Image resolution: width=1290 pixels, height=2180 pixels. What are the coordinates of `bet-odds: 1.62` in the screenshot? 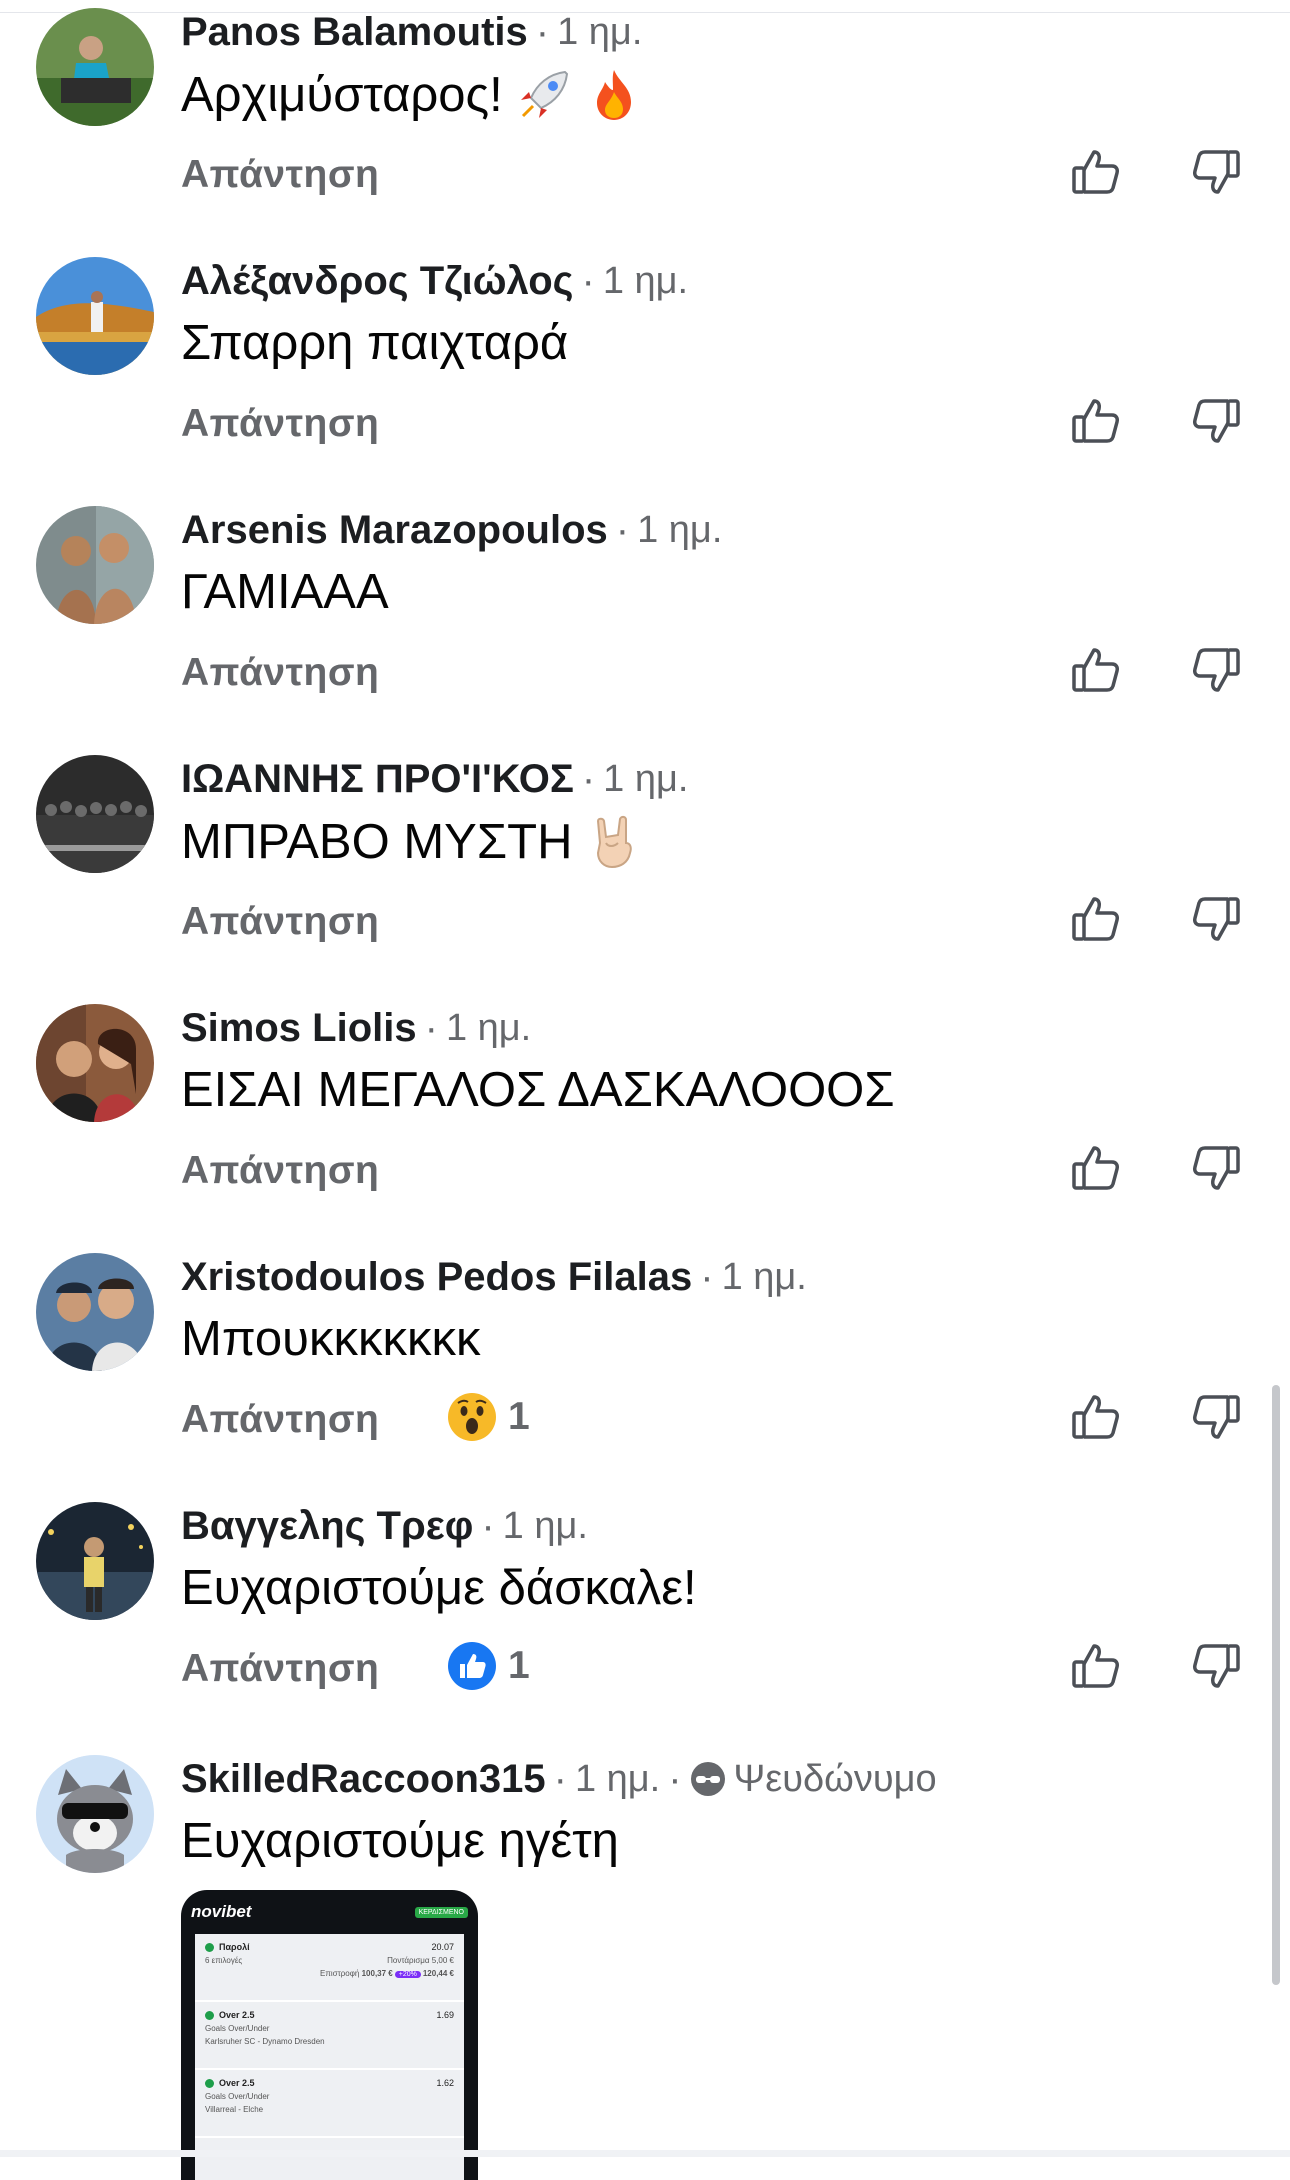 It's located at (445, 2083).